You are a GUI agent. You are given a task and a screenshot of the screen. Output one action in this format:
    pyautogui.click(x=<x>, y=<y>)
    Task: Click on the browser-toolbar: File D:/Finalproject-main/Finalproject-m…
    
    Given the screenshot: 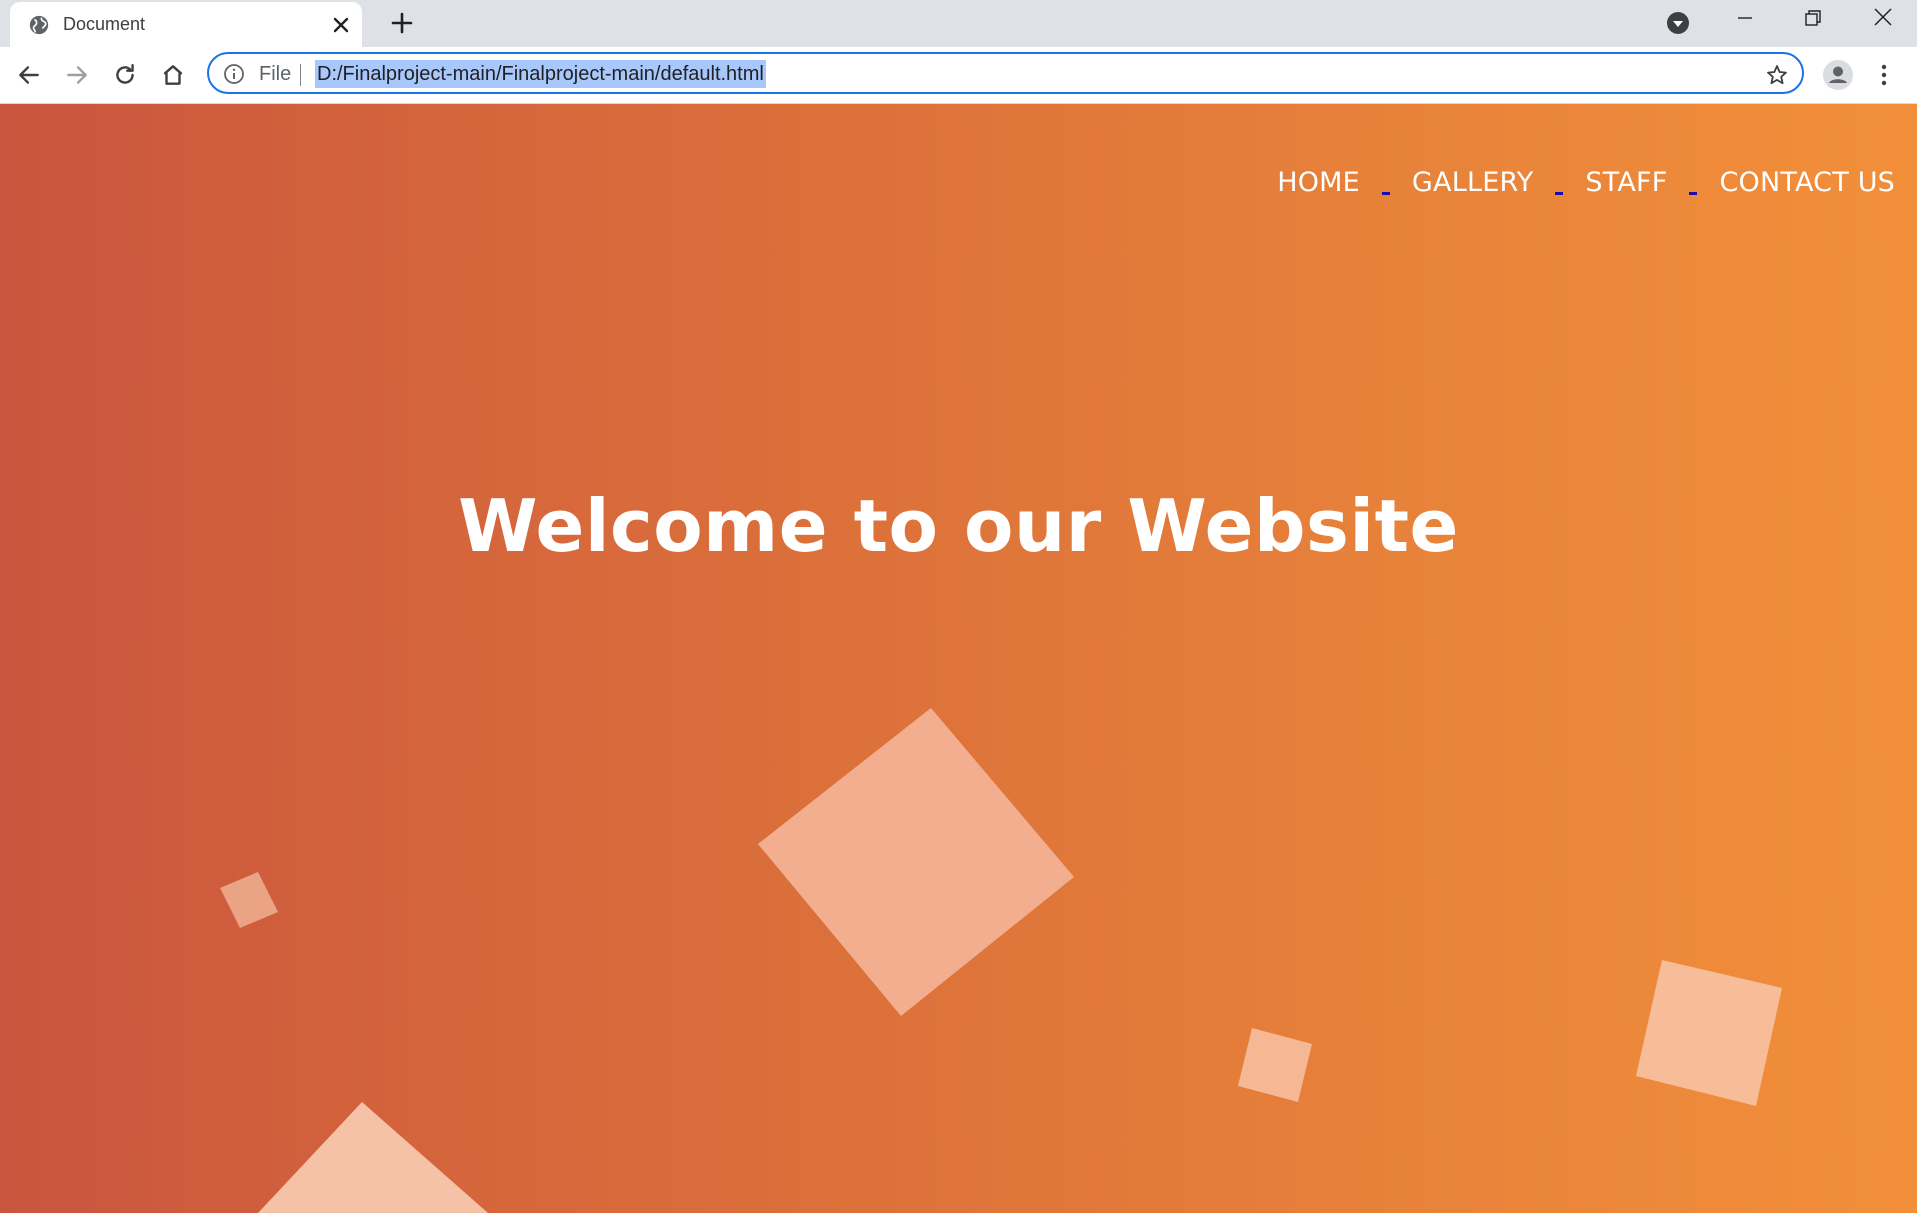 What is the action you would take?
    pyautogui.click(x=958, y=75)
    